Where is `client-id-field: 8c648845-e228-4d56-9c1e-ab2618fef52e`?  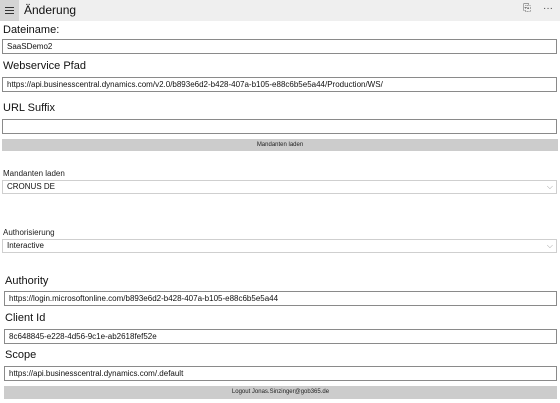 client-id-field: 8c648845-e228-4d56-9c1e-ab2618fef52e is located at coordinates (280, 336).